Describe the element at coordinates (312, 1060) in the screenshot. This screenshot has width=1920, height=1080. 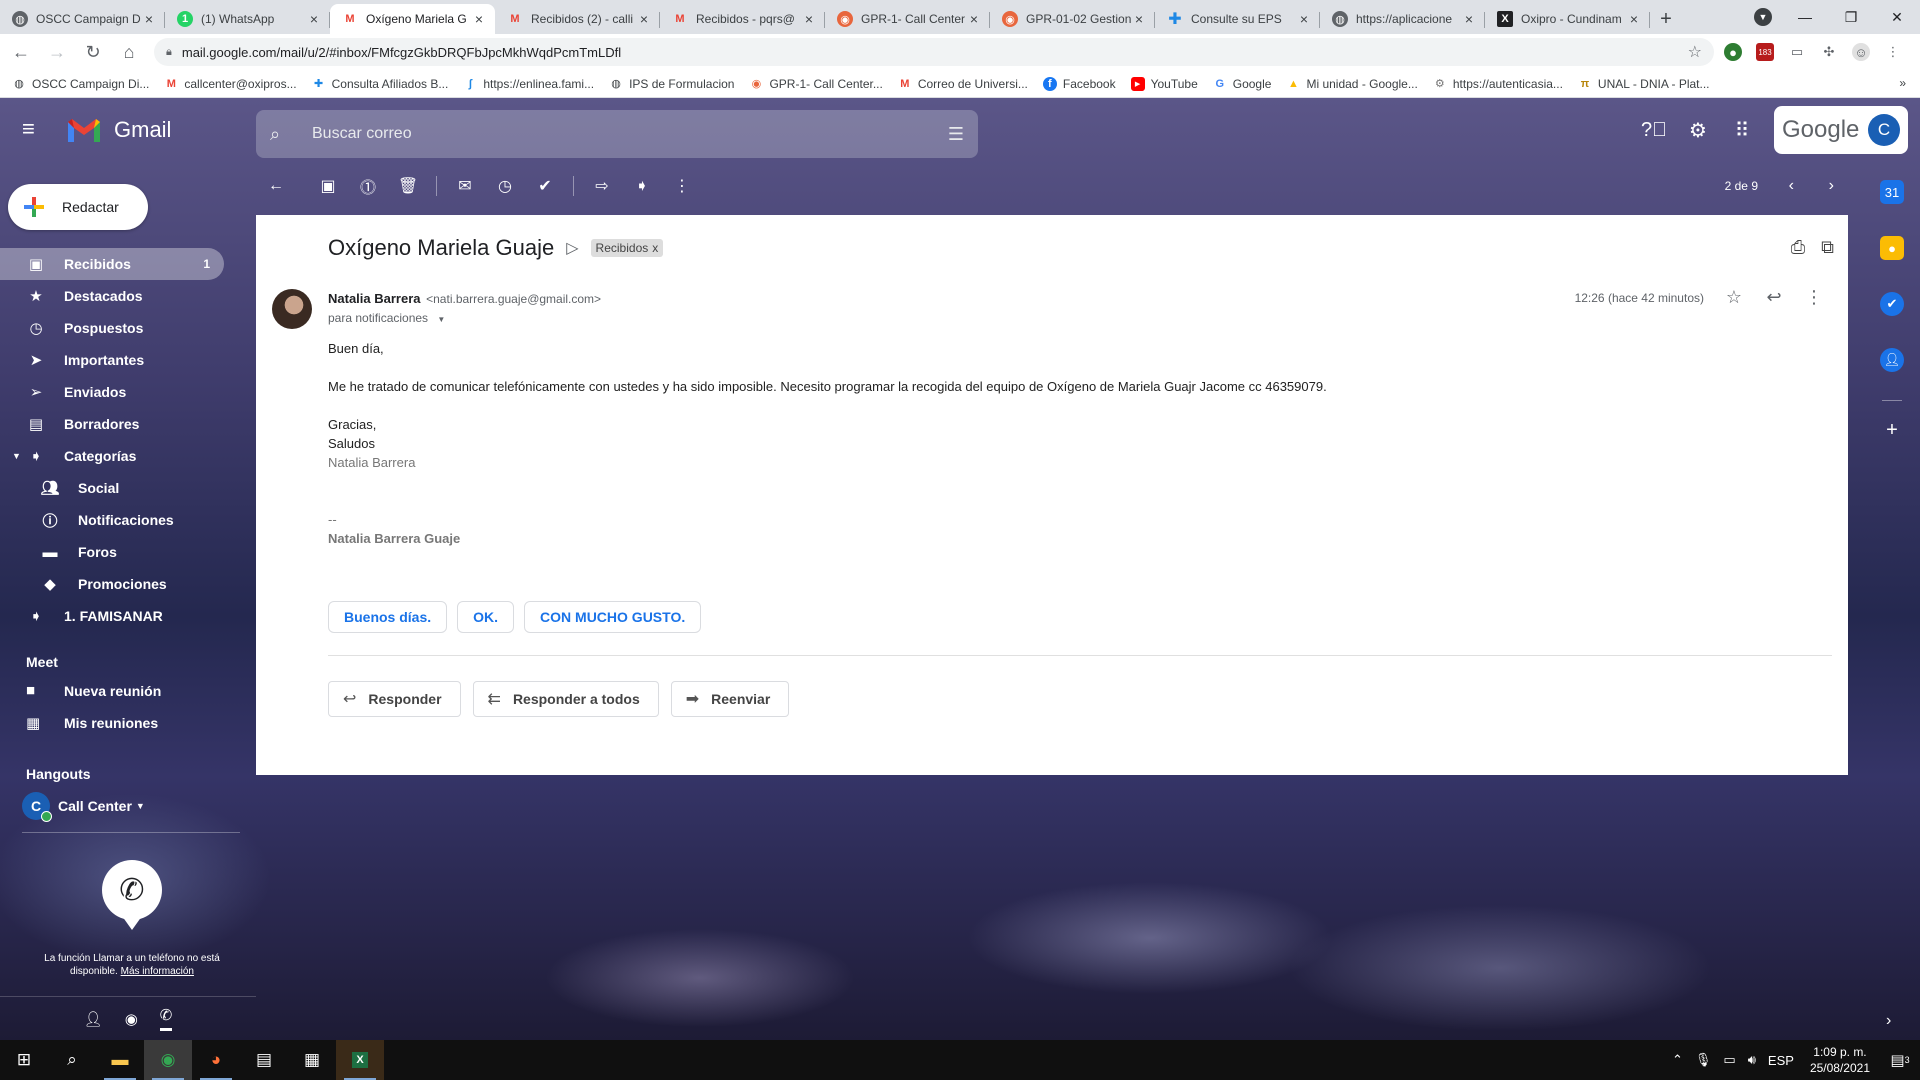
I see `calculator-icon: ▦` at that location.